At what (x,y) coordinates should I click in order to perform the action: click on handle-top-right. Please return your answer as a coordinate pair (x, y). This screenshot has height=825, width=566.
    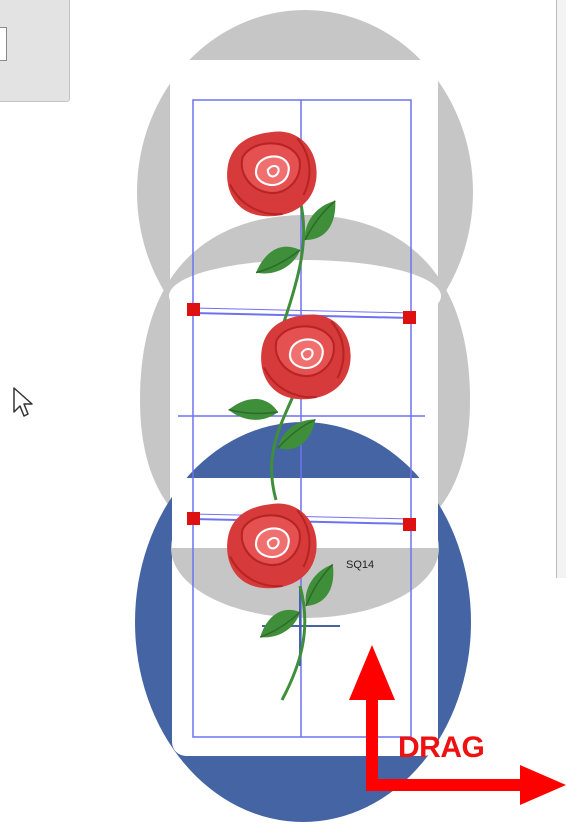
    Looking at the image, I should click on (409, 317).